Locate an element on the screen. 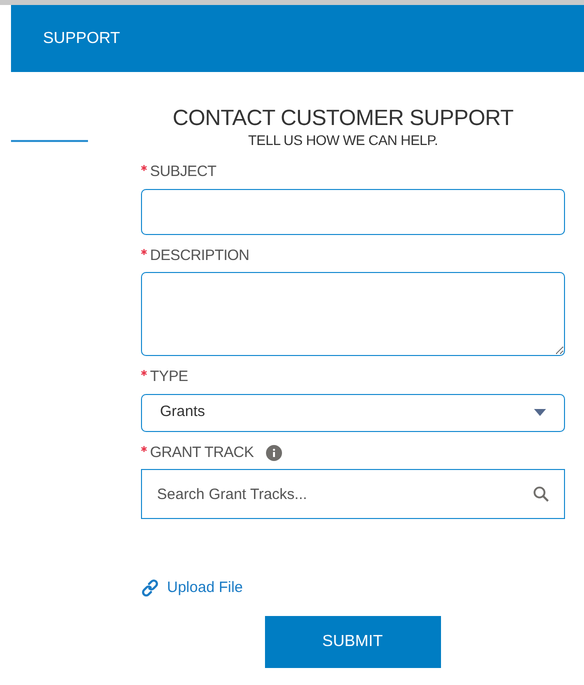 The width and height of the screenshot is (584, 685). description-field is located at coordinates (353, 314).